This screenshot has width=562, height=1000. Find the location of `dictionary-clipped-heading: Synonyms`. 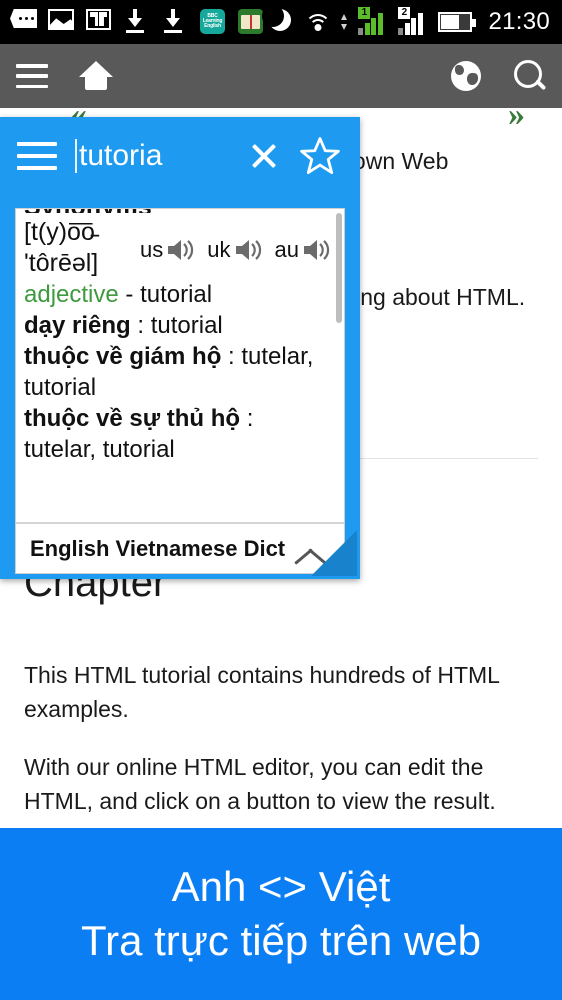

dictionary-clipped-heading: Synonyms is located at coordinates (178, 211).